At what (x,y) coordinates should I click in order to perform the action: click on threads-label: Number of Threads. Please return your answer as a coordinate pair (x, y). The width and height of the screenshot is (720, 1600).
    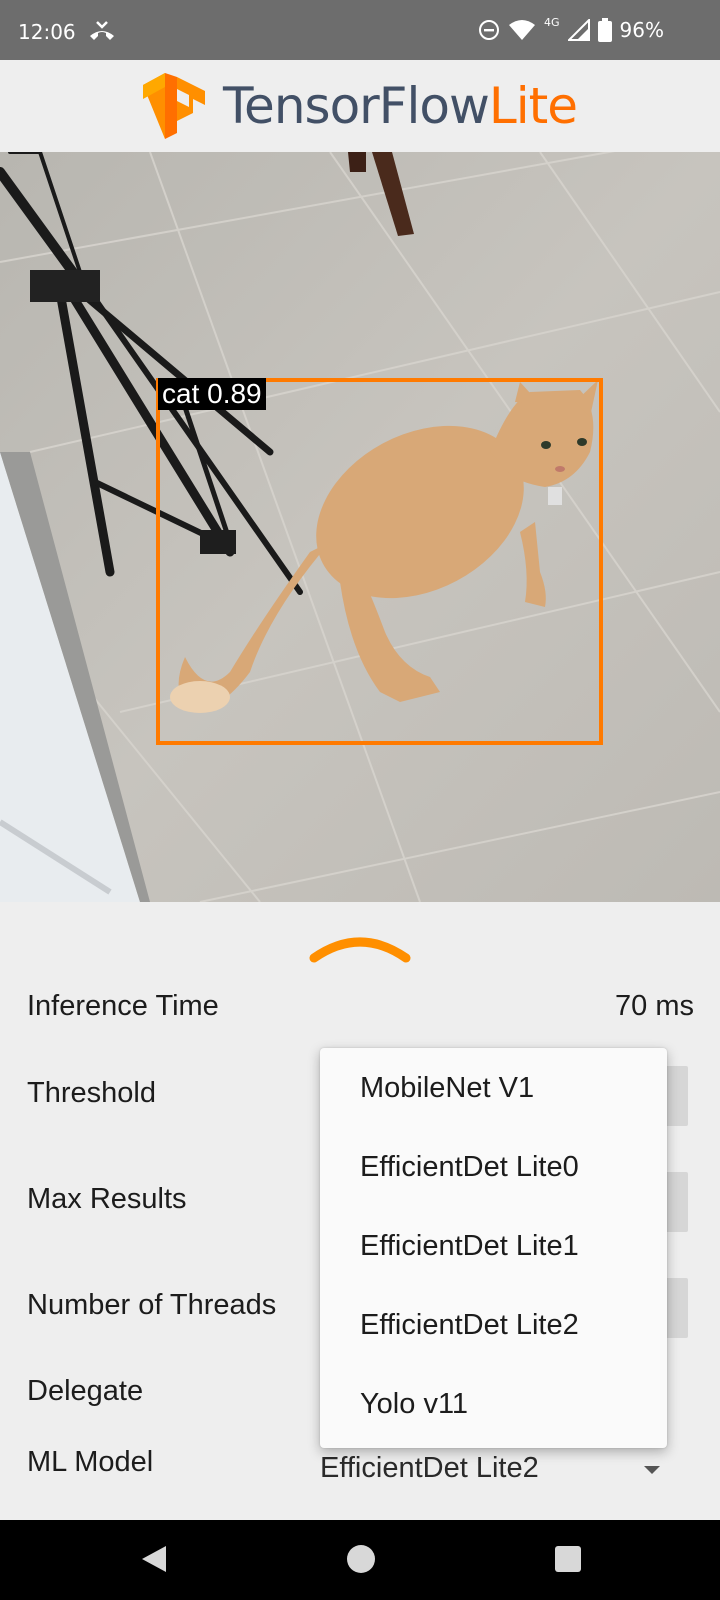
    Looking at the image, I should click on (152, 1305).